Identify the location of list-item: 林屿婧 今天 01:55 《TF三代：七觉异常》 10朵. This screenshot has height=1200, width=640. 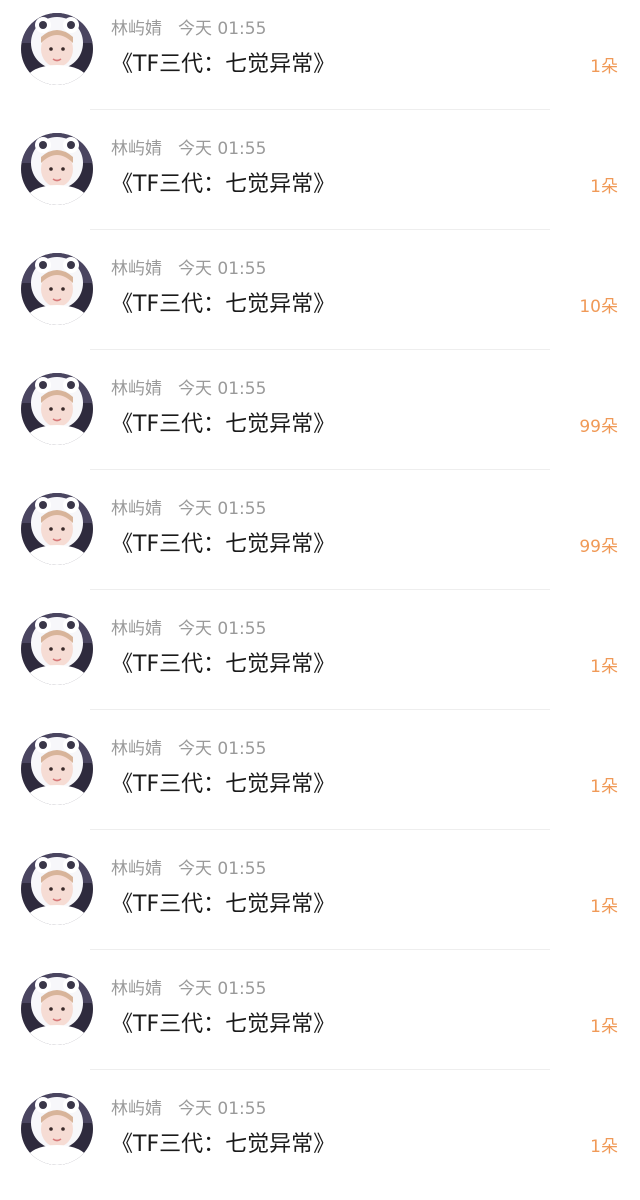
(320, 300).